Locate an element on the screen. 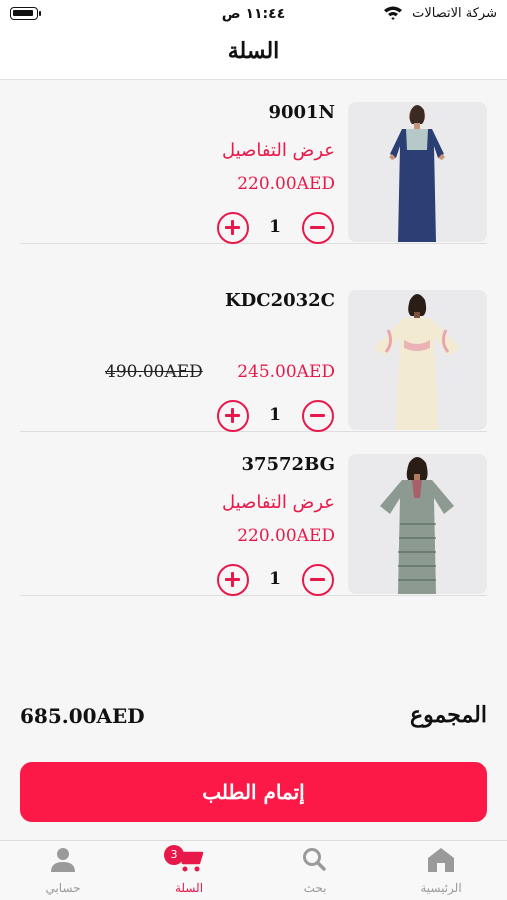 This screenshot has width=507, height=900. tab-account: حسابي is located at coordinates (63, 870).